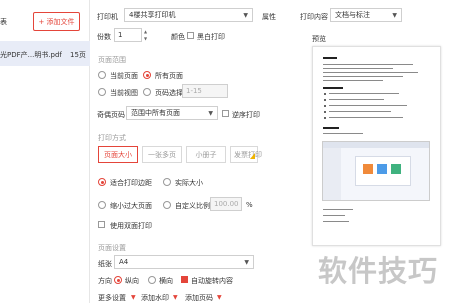  Describe the element at coordinates (155, 113) in the screenshot. I see `odd-even-value: 范围中所有页面` at that location.